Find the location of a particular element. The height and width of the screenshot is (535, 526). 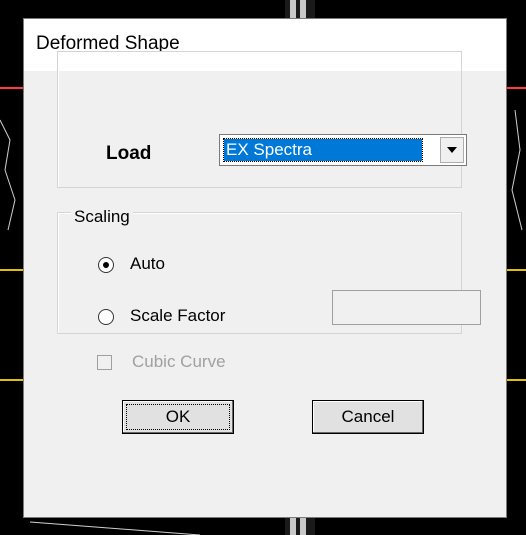

cancel-button-label: Cancel is located at coordinates (368, 416).